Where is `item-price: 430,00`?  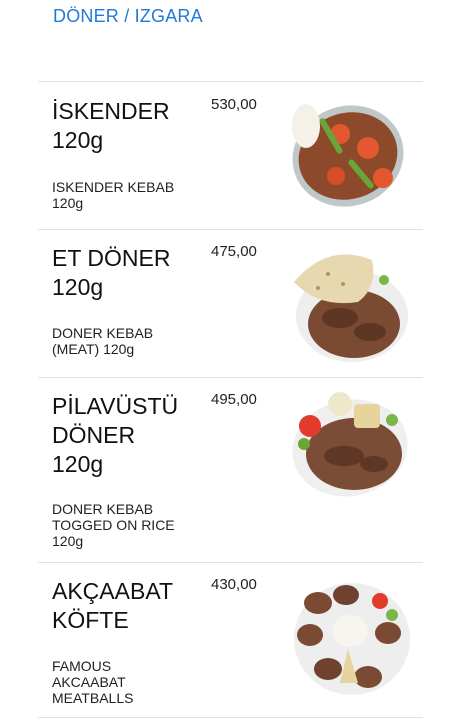 item-price: 430,00 is located at coordinates (234, 584).